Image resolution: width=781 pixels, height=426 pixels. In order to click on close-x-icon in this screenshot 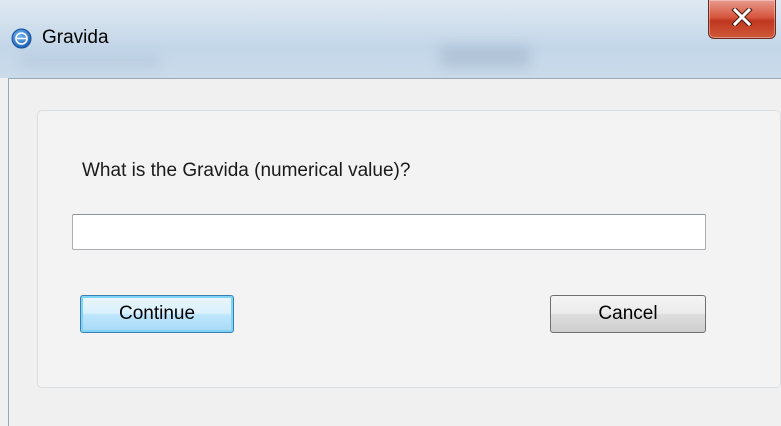, I will do `click(742, 18)`.